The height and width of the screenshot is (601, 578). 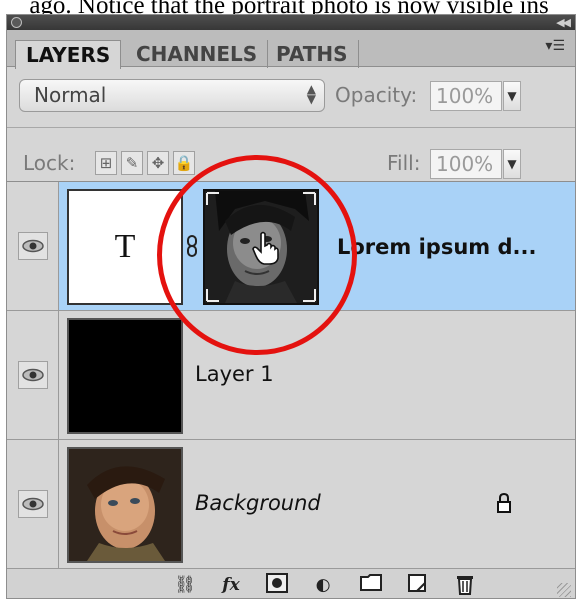 What do you see at coordinates (312, 54) in the screenshot?
I see `tab-paths: PATHS` at bounding box center [312, 54].